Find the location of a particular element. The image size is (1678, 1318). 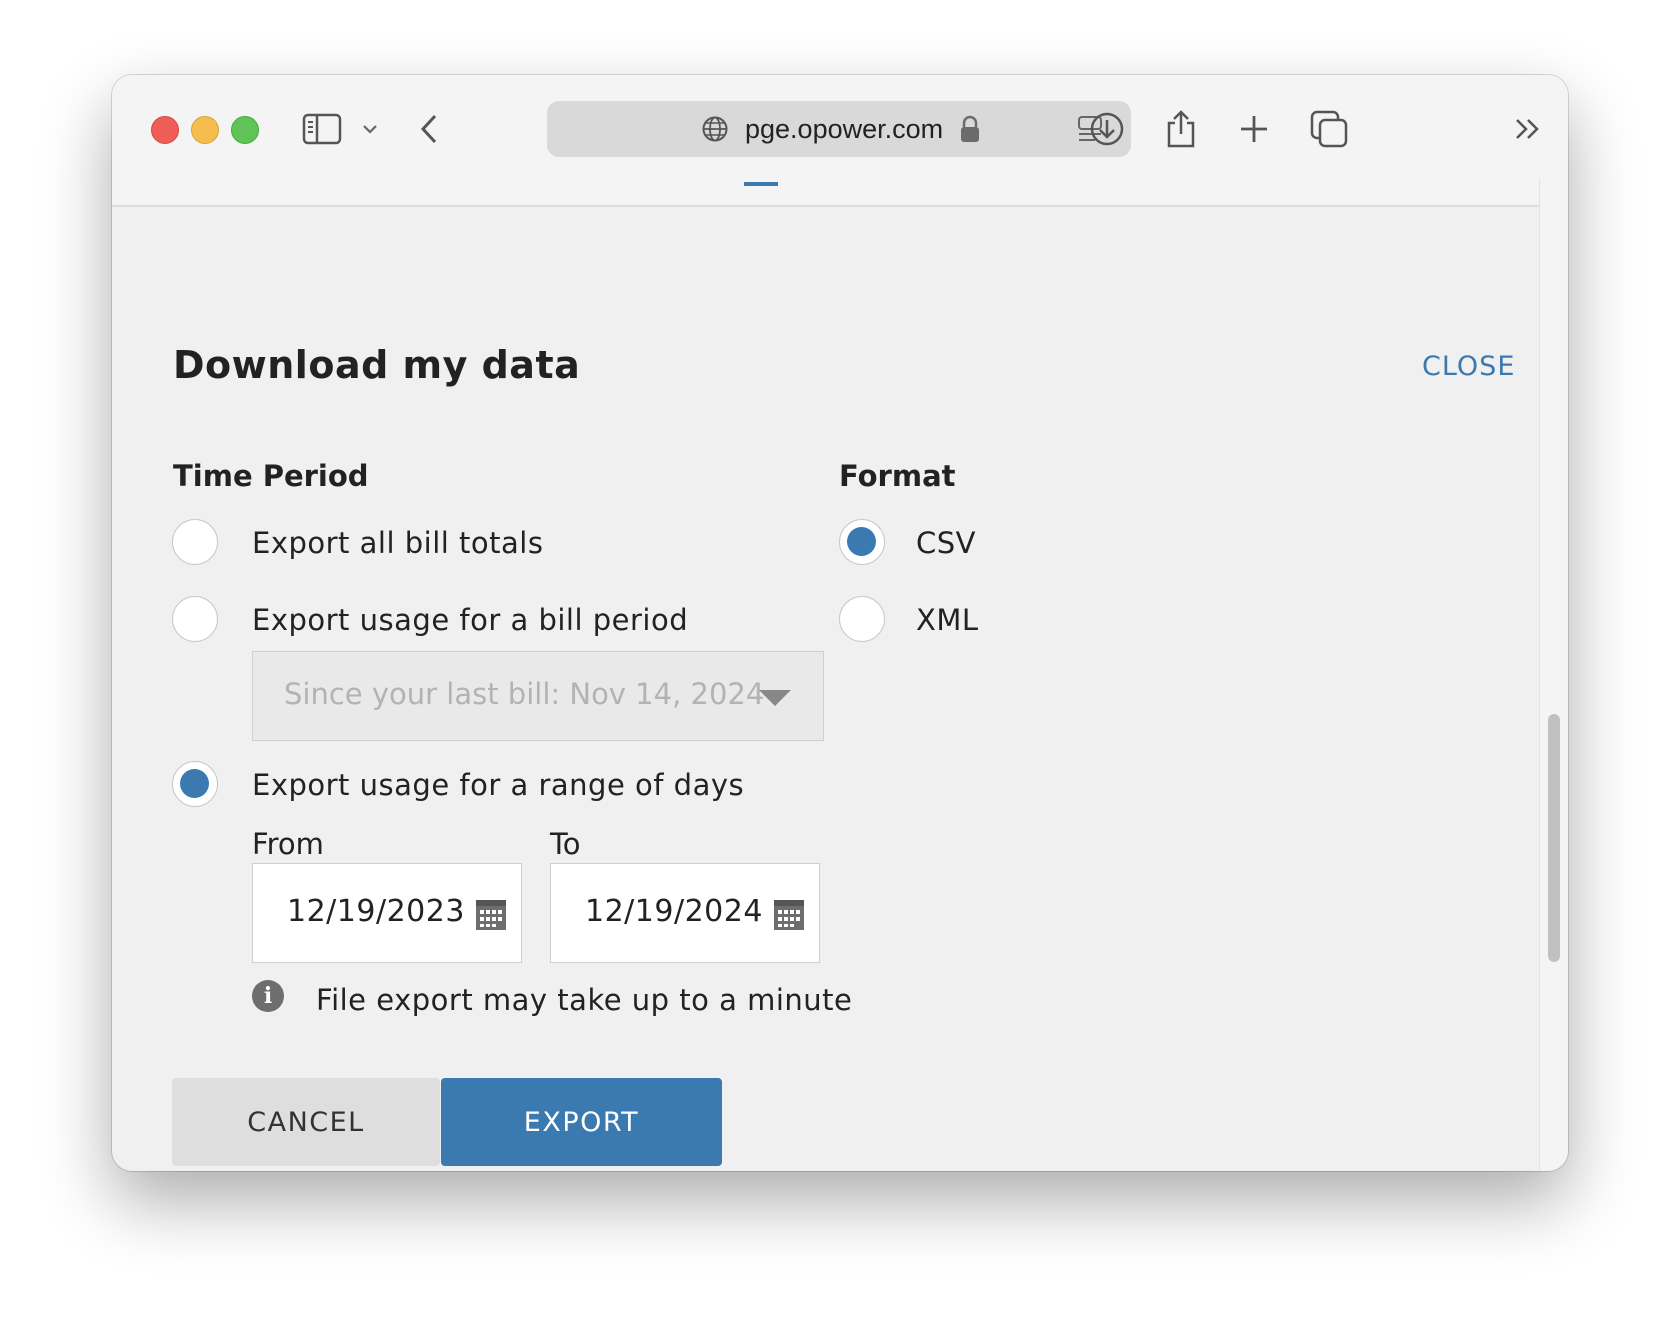

close-link: CLOSE is located at coordinates (1468, 366).